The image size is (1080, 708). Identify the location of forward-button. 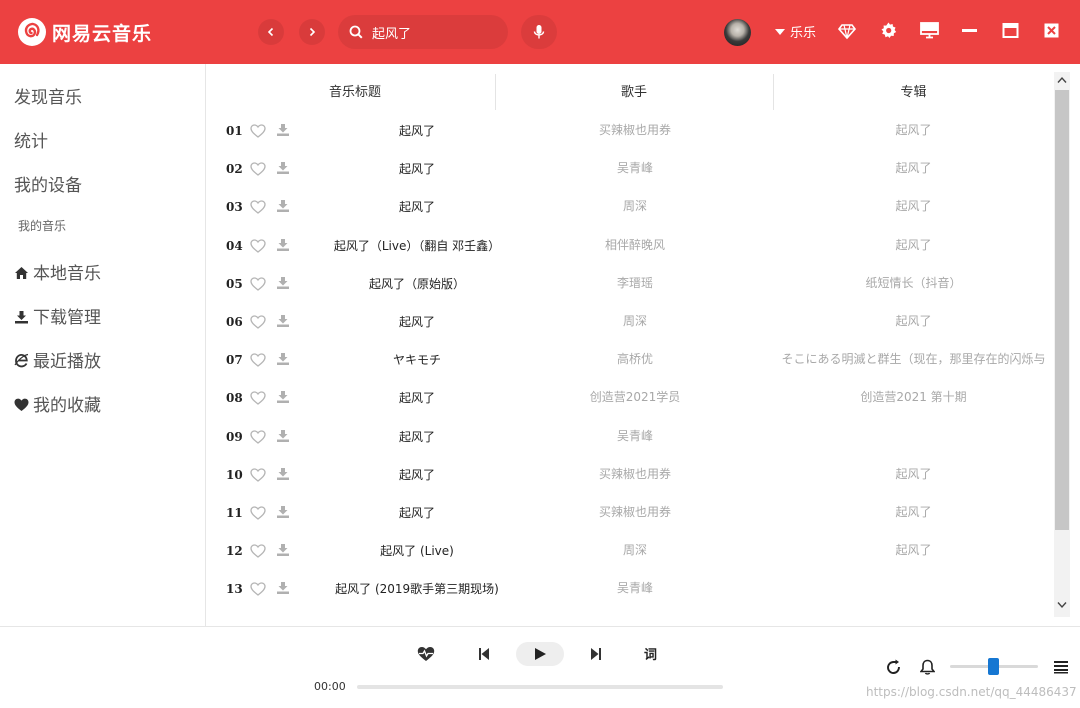
(312, 32).